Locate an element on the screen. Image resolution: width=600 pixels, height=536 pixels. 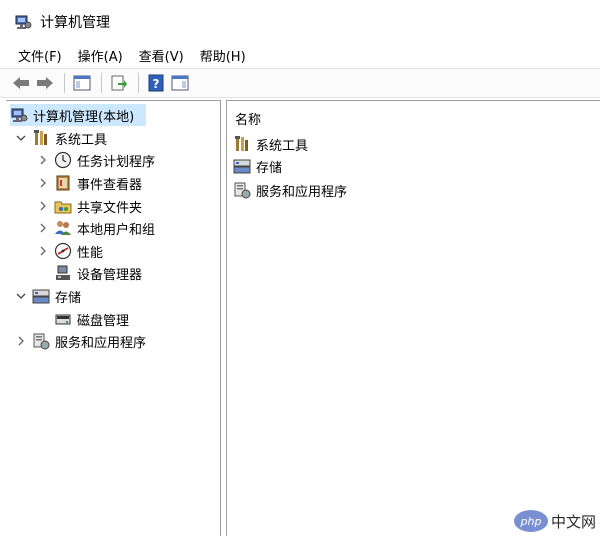
users-icon is located at coordinates (63, 228).